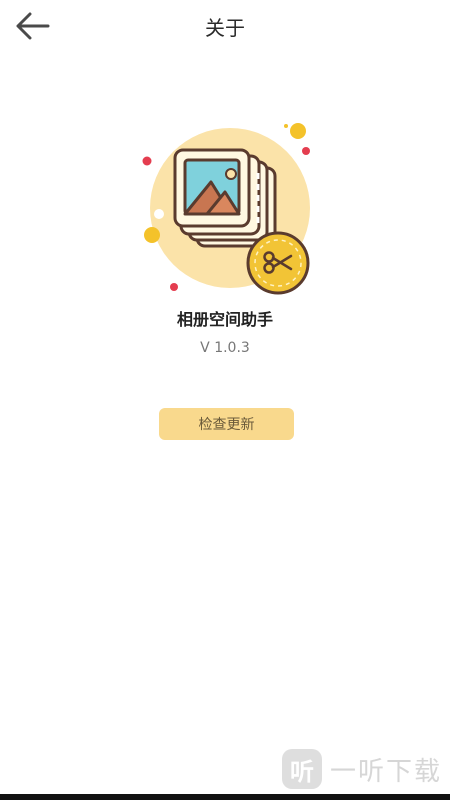  Describe the element at coordinates (226, 209) in the screenshot. I see `photo-album-scissors-icon` at that location.